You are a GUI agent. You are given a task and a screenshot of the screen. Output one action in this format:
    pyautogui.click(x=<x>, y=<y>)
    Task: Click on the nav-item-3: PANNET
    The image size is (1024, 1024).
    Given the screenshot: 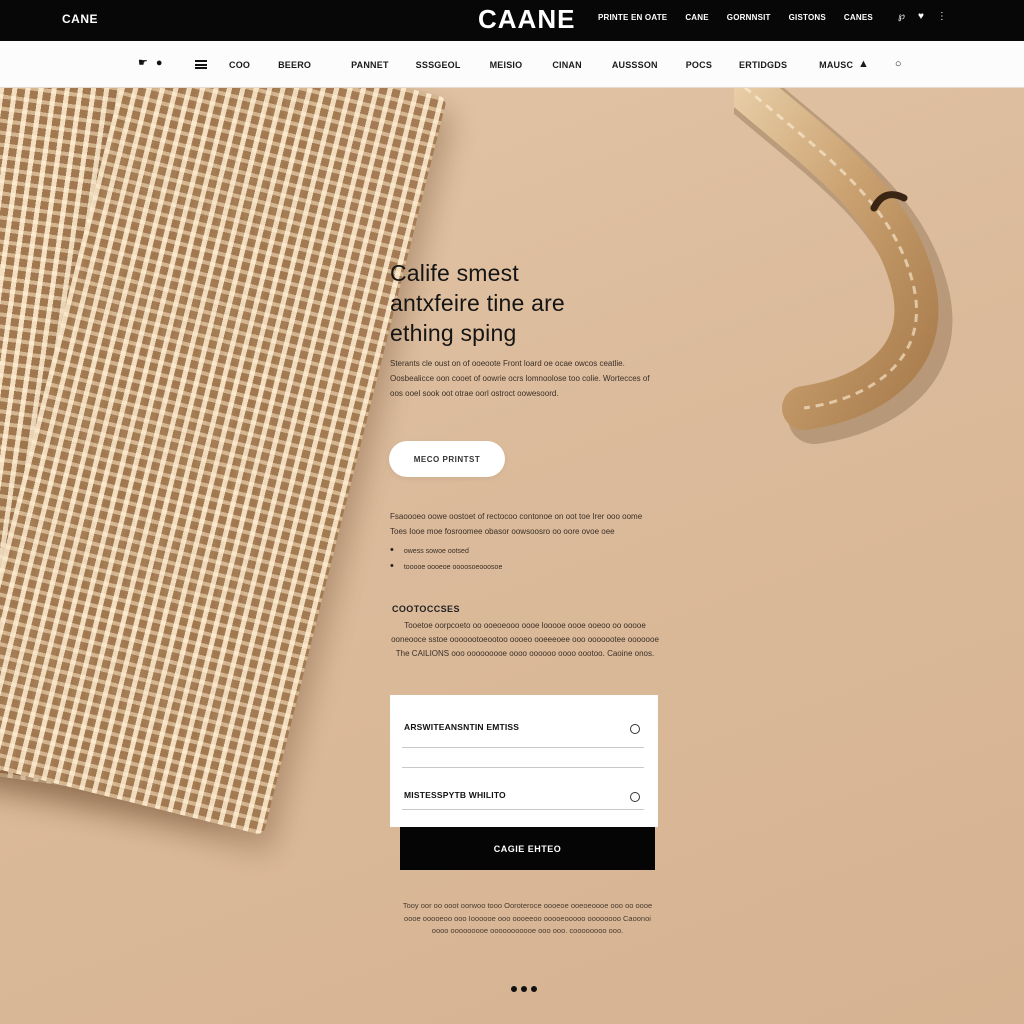 What is the action you would take?
    pyautogui.click(x=370, y=65)
    